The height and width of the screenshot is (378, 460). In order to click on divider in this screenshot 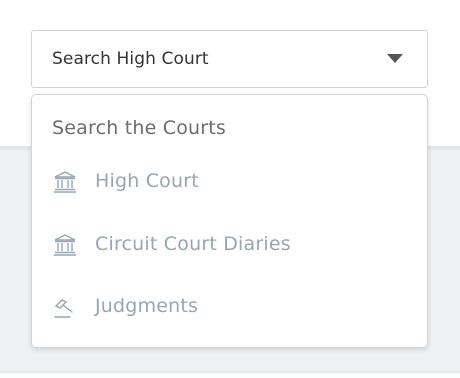, I will do `click(230, 372)`.